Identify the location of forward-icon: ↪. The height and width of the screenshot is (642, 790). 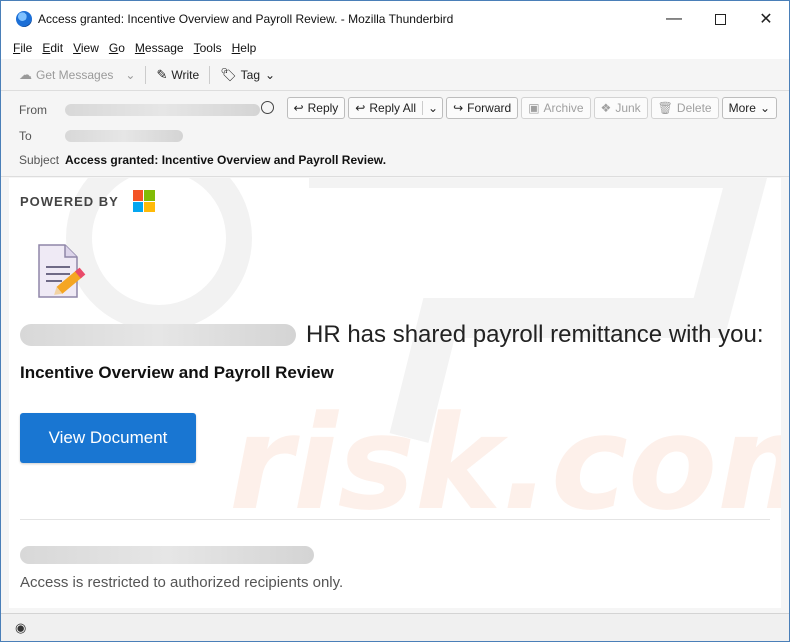
(458, 108).